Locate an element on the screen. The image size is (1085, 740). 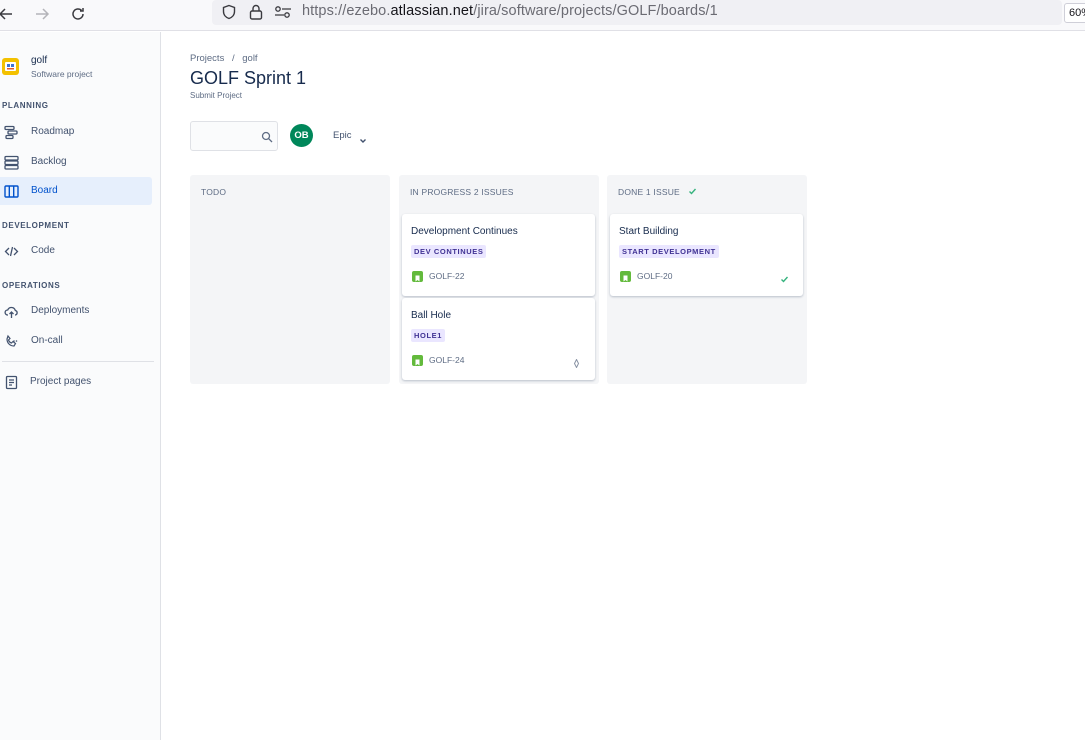
epic-lozenge: START DEVELOPMENT is located at coordinates (669, 251).